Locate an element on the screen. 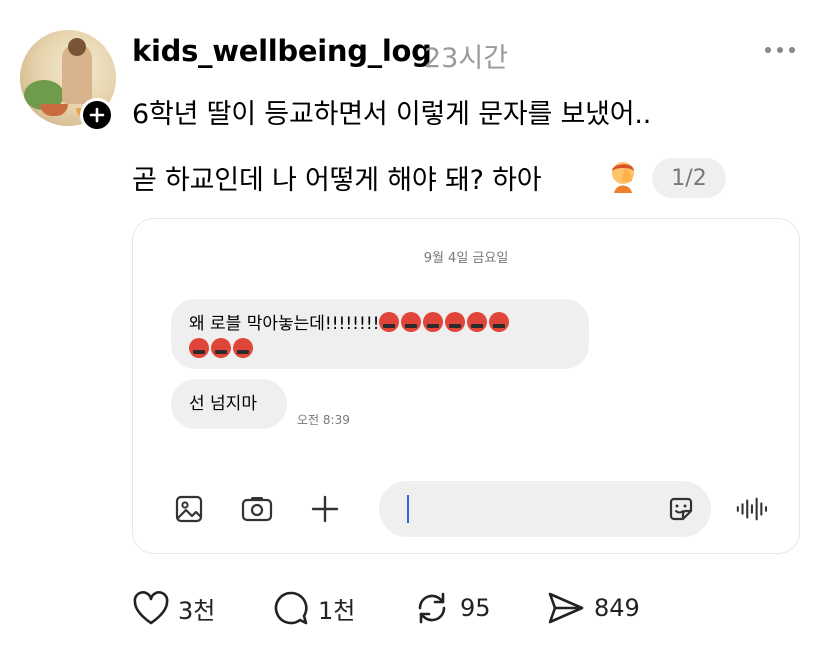  message-time: 오전 8:39 is located at coordinates (323, 420).